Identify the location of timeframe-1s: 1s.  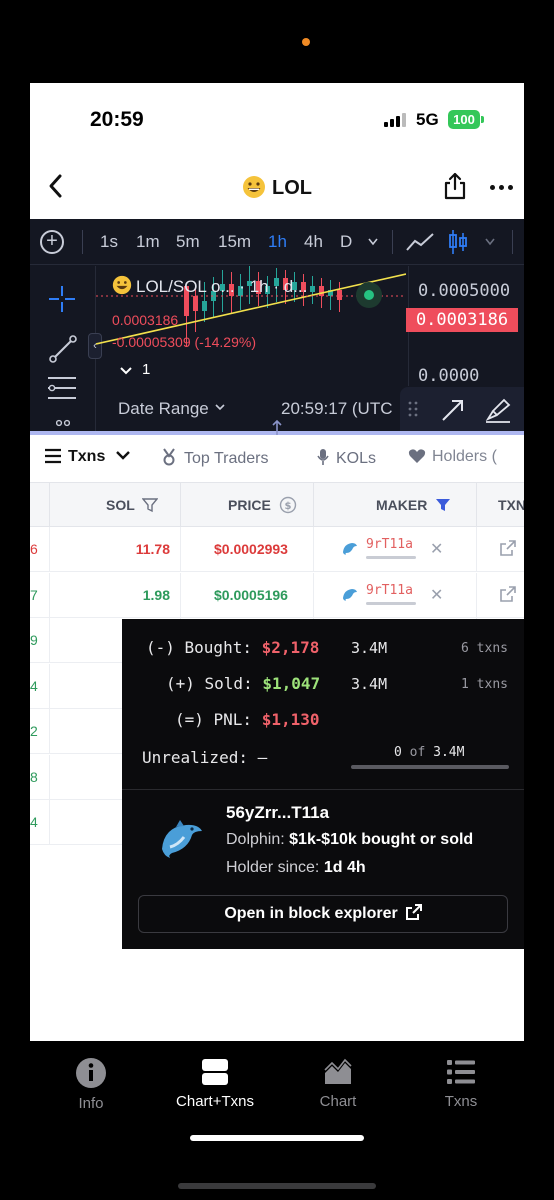
(109, 242).